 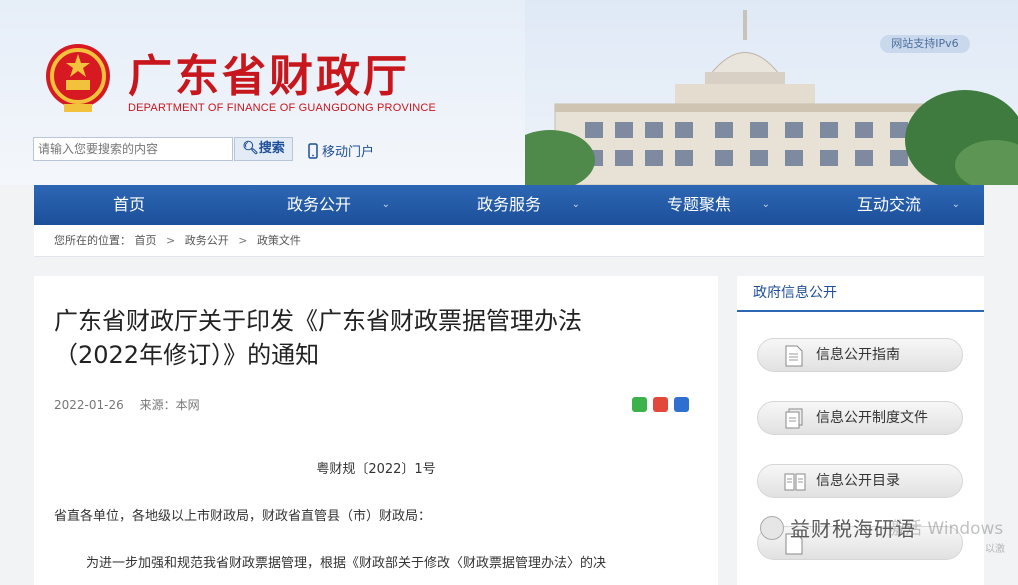 I want to click on article-title-line: （2022年修订）》的通知, so click(x=187, y=355).